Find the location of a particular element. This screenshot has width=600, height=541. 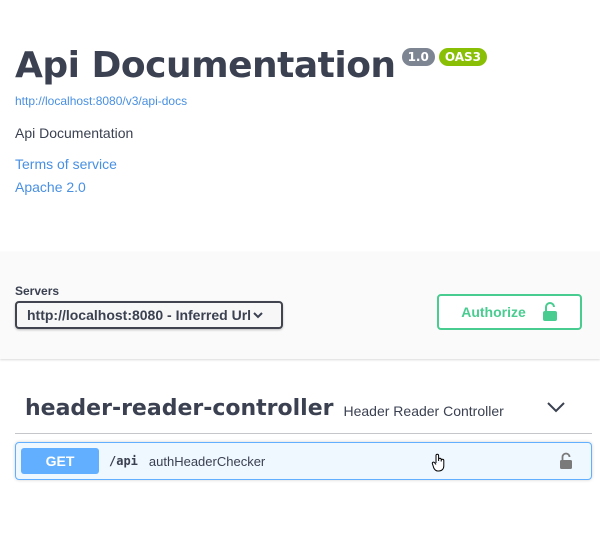

title-row: Api Documentation 1.0 OAS3 is located at coordinates (300, 66).